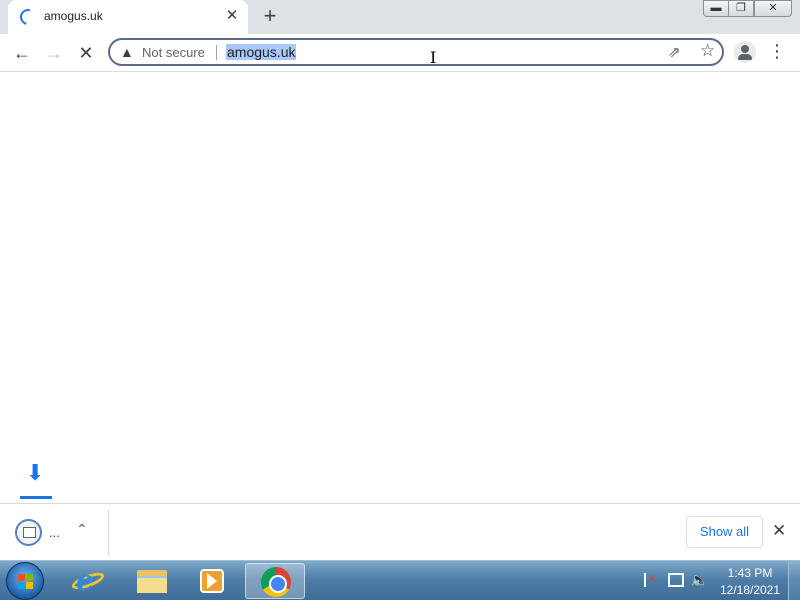 The height and width of the screenshot is (600, 800). What do you see at coordinates (28, 17) in the screenshot?
I see `loading-spinner-icon` at bounding box center [28, 17].